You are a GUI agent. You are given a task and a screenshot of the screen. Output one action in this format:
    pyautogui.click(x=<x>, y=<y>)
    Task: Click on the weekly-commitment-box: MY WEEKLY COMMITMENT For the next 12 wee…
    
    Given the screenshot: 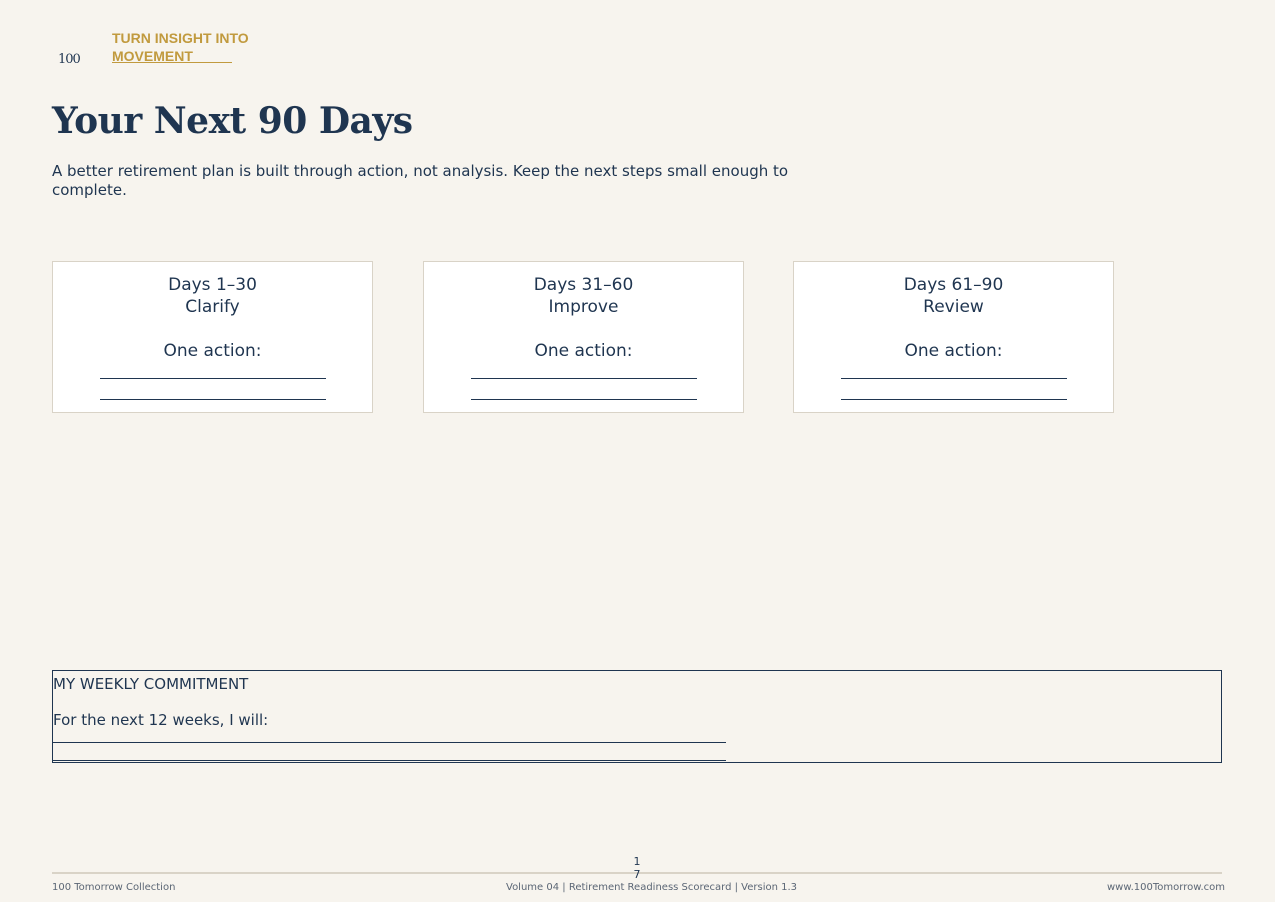 What is the action you would take?
    pyautogui.click(x=637, y=716)
    